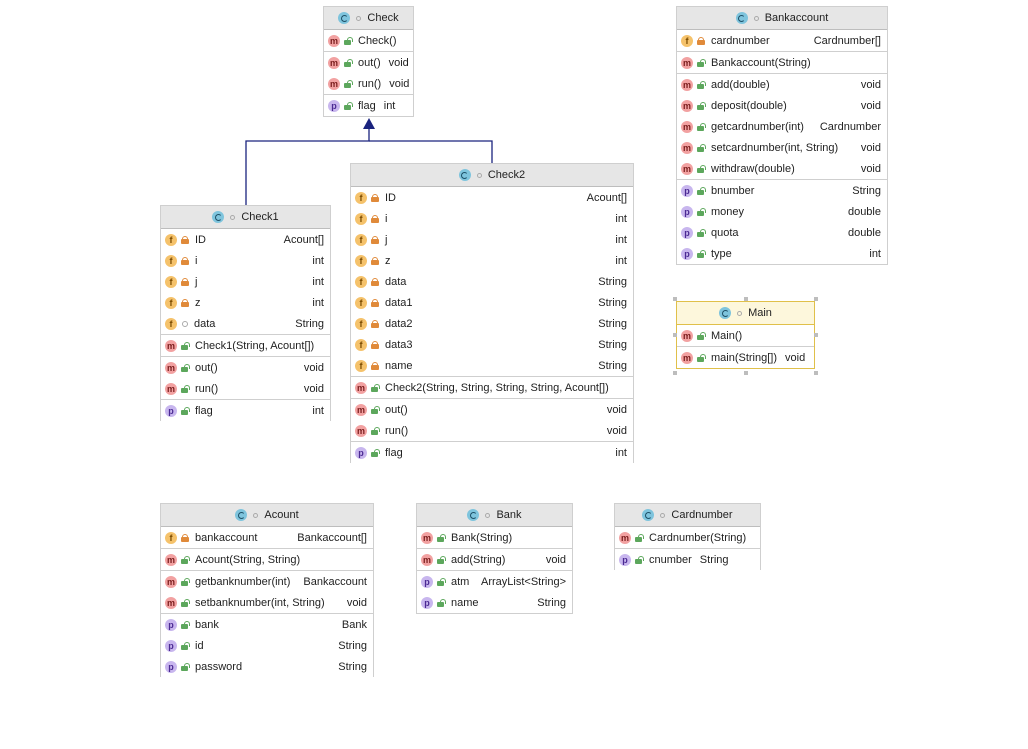 This screenshot has width=1028, height=749. What do you see at coordinates (745, 313) in the screenshot?
I see `class-header: Main` at bounding box center [745, 313].